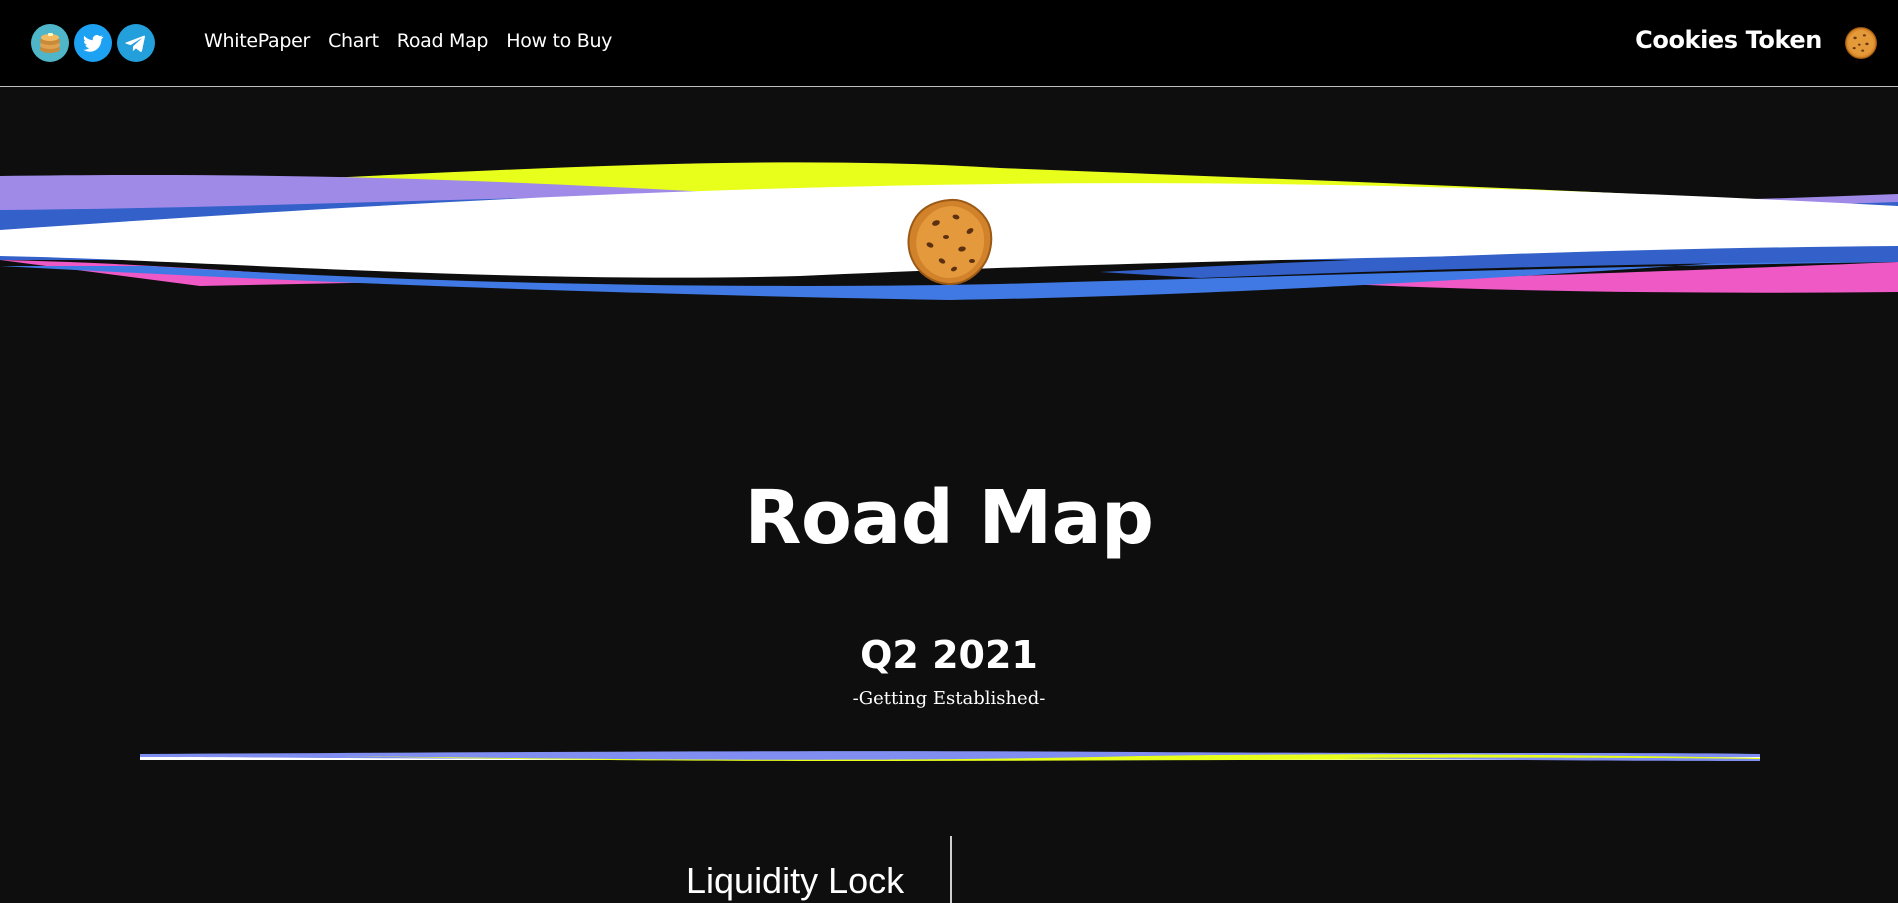 The height and width of the screenshot is (903, 1898). What do you see at coordinates (949, 518) in the screenshot?
I see `page-title: Road Map` at bounding box center [949, 518].